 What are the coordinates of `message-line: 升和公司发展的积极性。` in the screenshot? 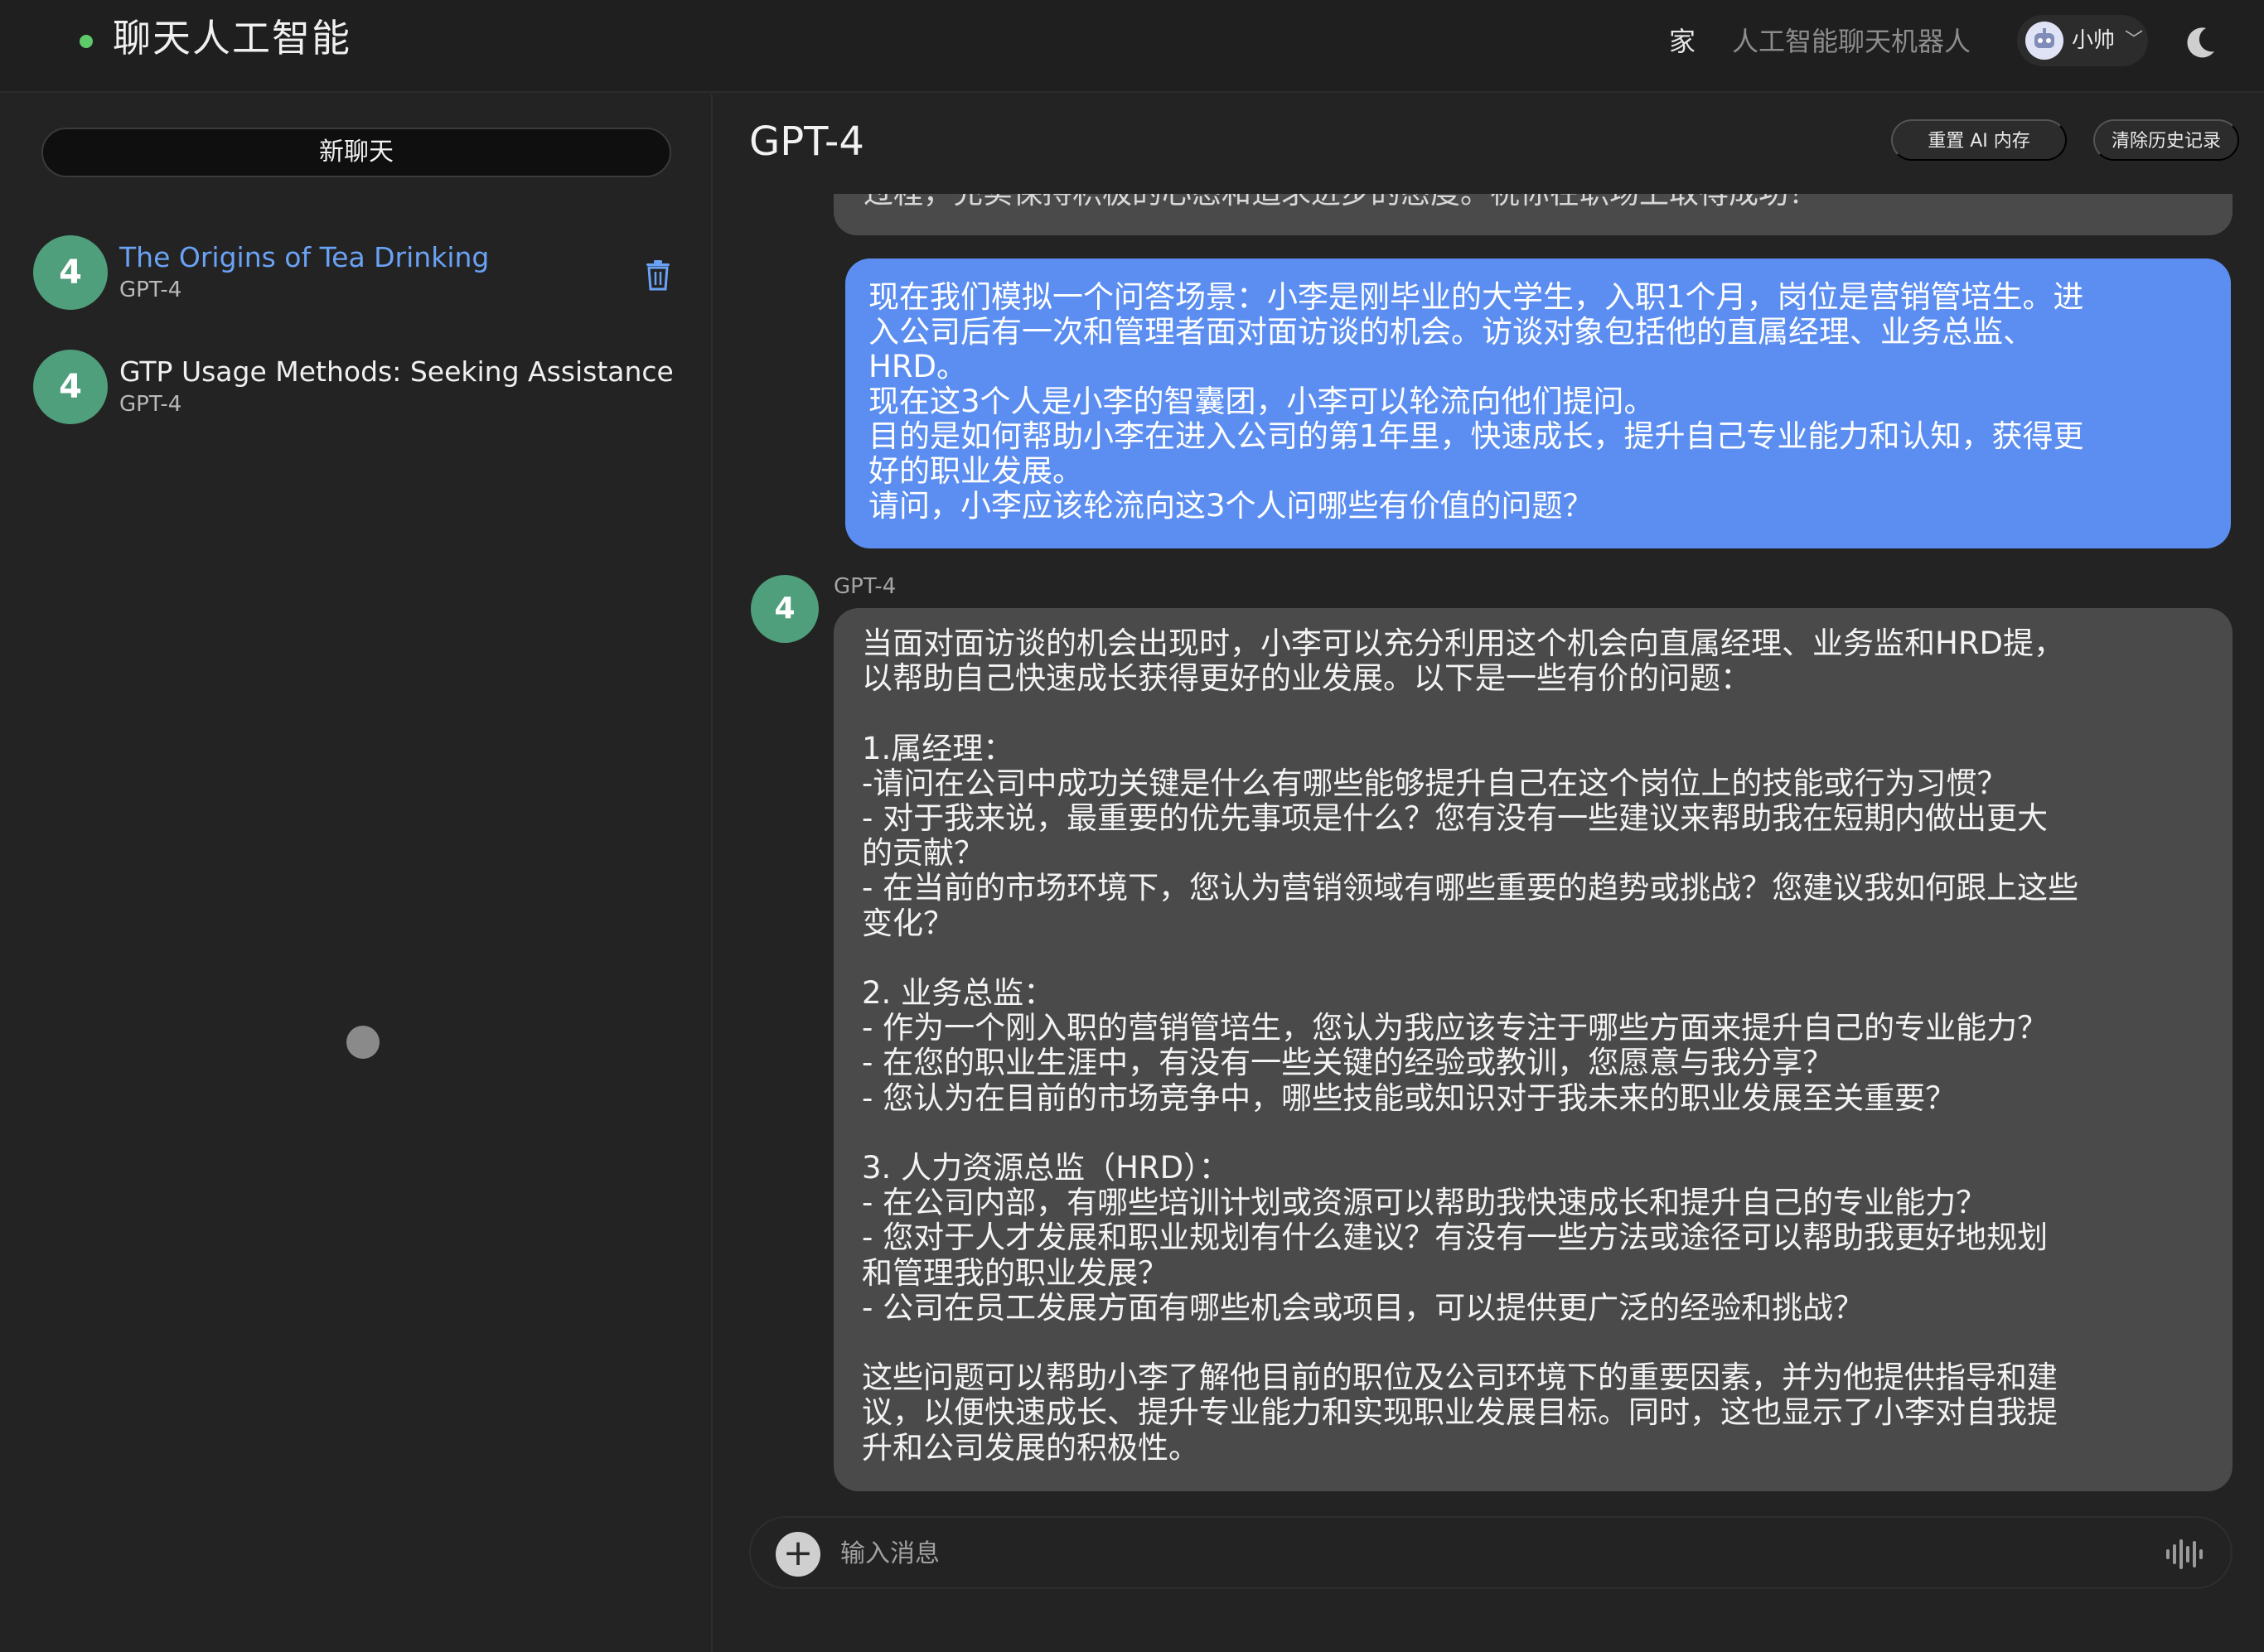 It's located at (1030, 1447).